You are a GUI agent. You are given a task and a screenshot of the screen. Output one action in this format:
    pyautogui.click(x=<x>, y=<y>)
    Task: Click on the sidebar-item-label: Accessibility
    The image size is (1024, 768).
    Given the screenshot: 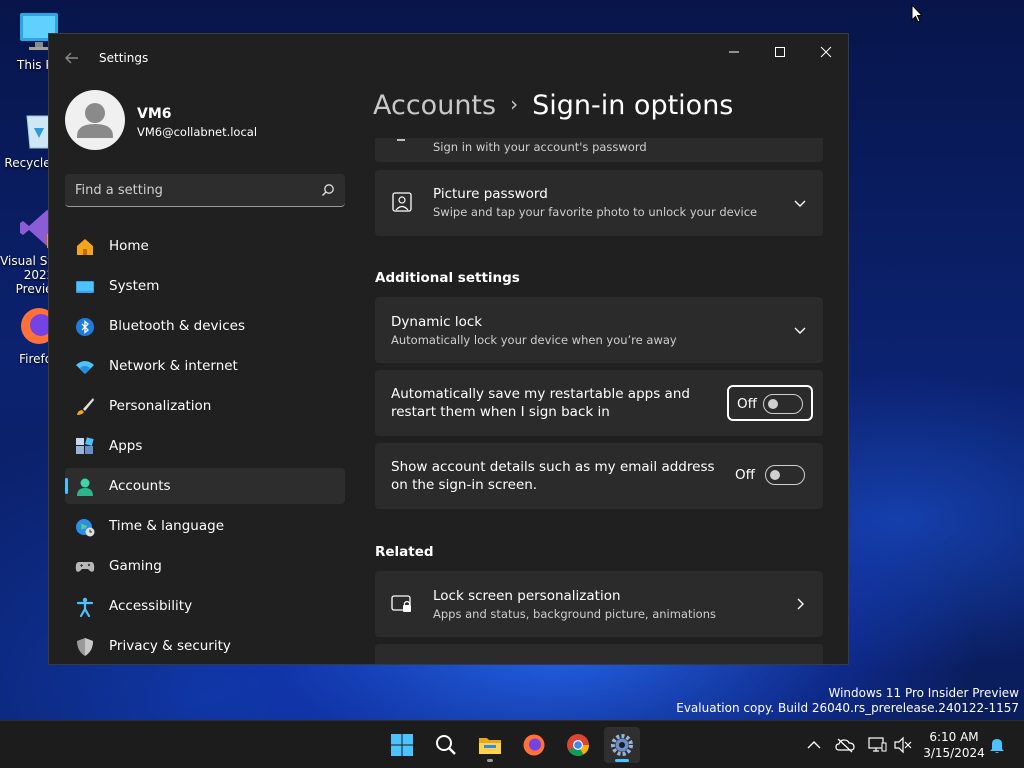 What is the action you would take?
    pyautogui.click(x=151, y=606)
    